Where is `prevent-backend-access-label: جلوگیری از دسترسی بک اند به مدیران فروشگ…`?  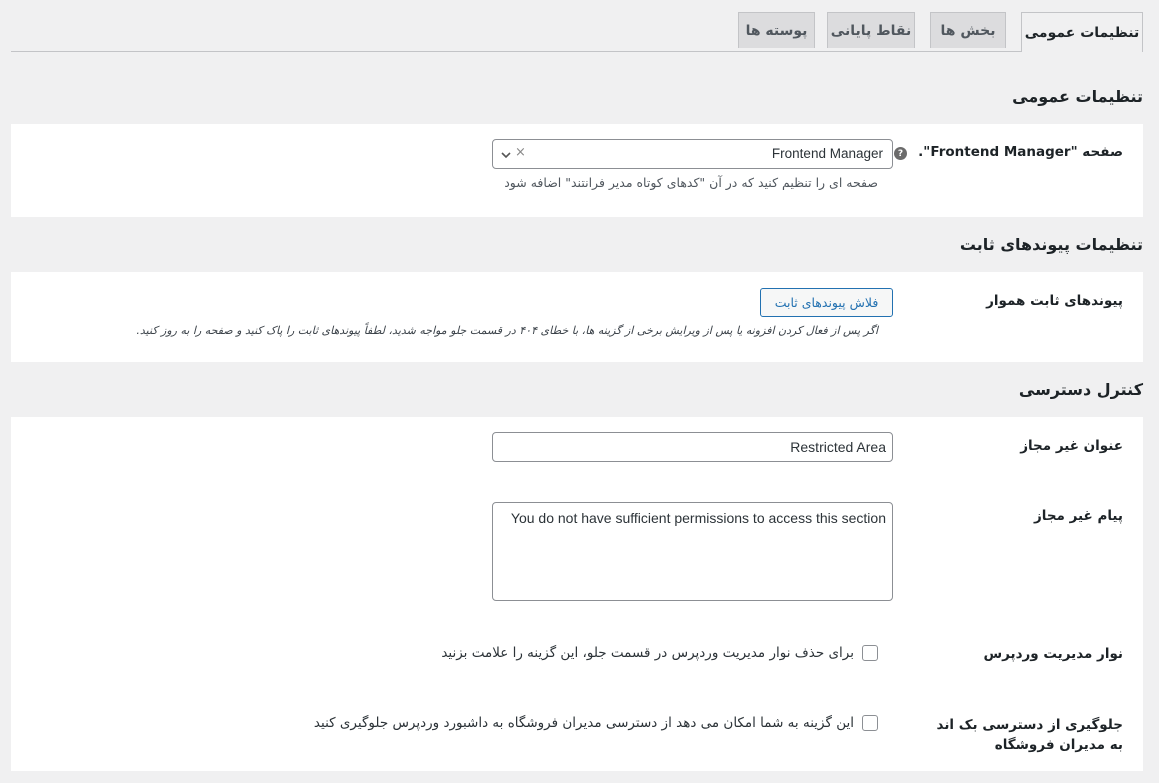 prevent-backend-access-label: جلوگیری از دسترسی بک اند به مدیران فروشگ… is located at coordinates (1029, 735).